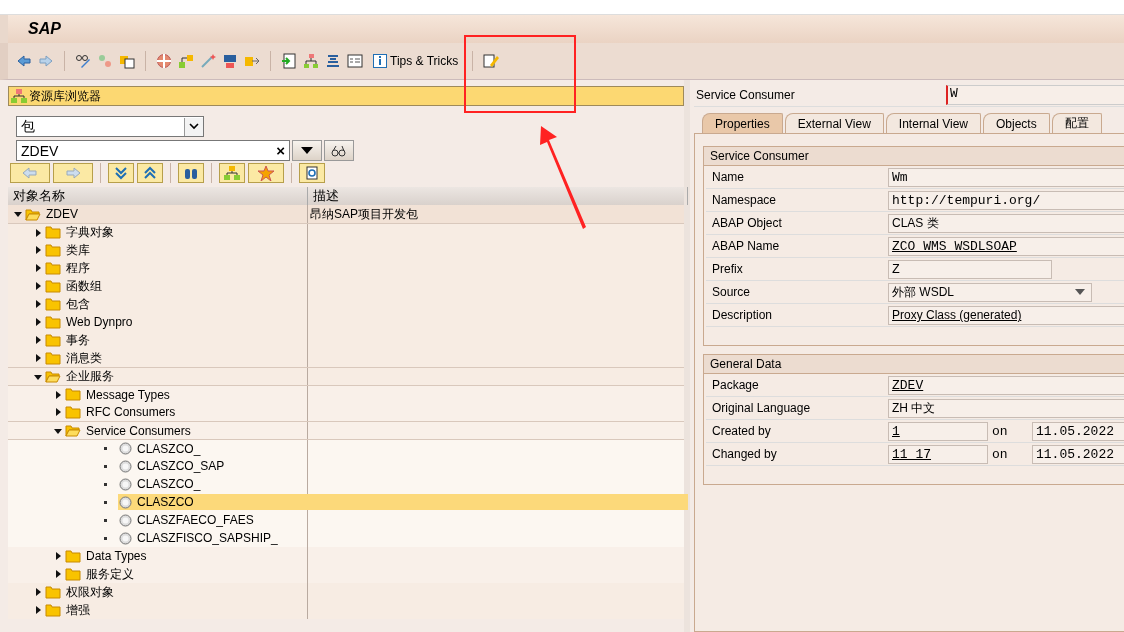 The height and width of the screenshot is (632, 1124). What do you see at coordinates (933, 123) in the screenshot?
I see `tab: Internal View` at bounding box center [933, 123].